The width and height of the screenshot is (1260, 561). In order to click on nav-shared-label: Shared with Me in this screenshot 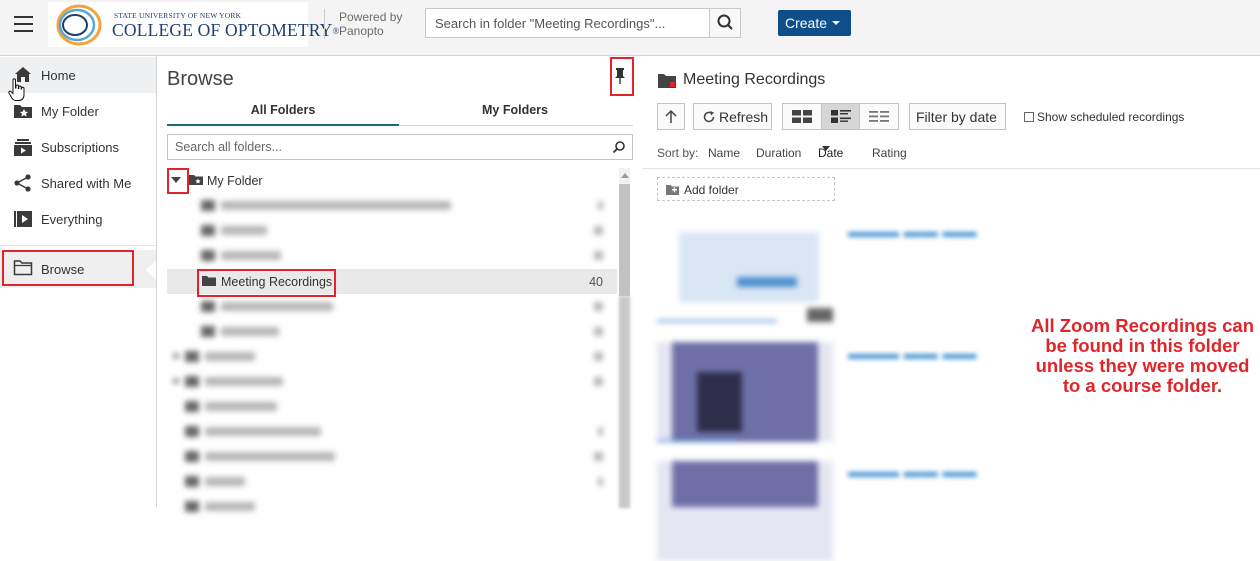, I will do `click(86, 183)`.